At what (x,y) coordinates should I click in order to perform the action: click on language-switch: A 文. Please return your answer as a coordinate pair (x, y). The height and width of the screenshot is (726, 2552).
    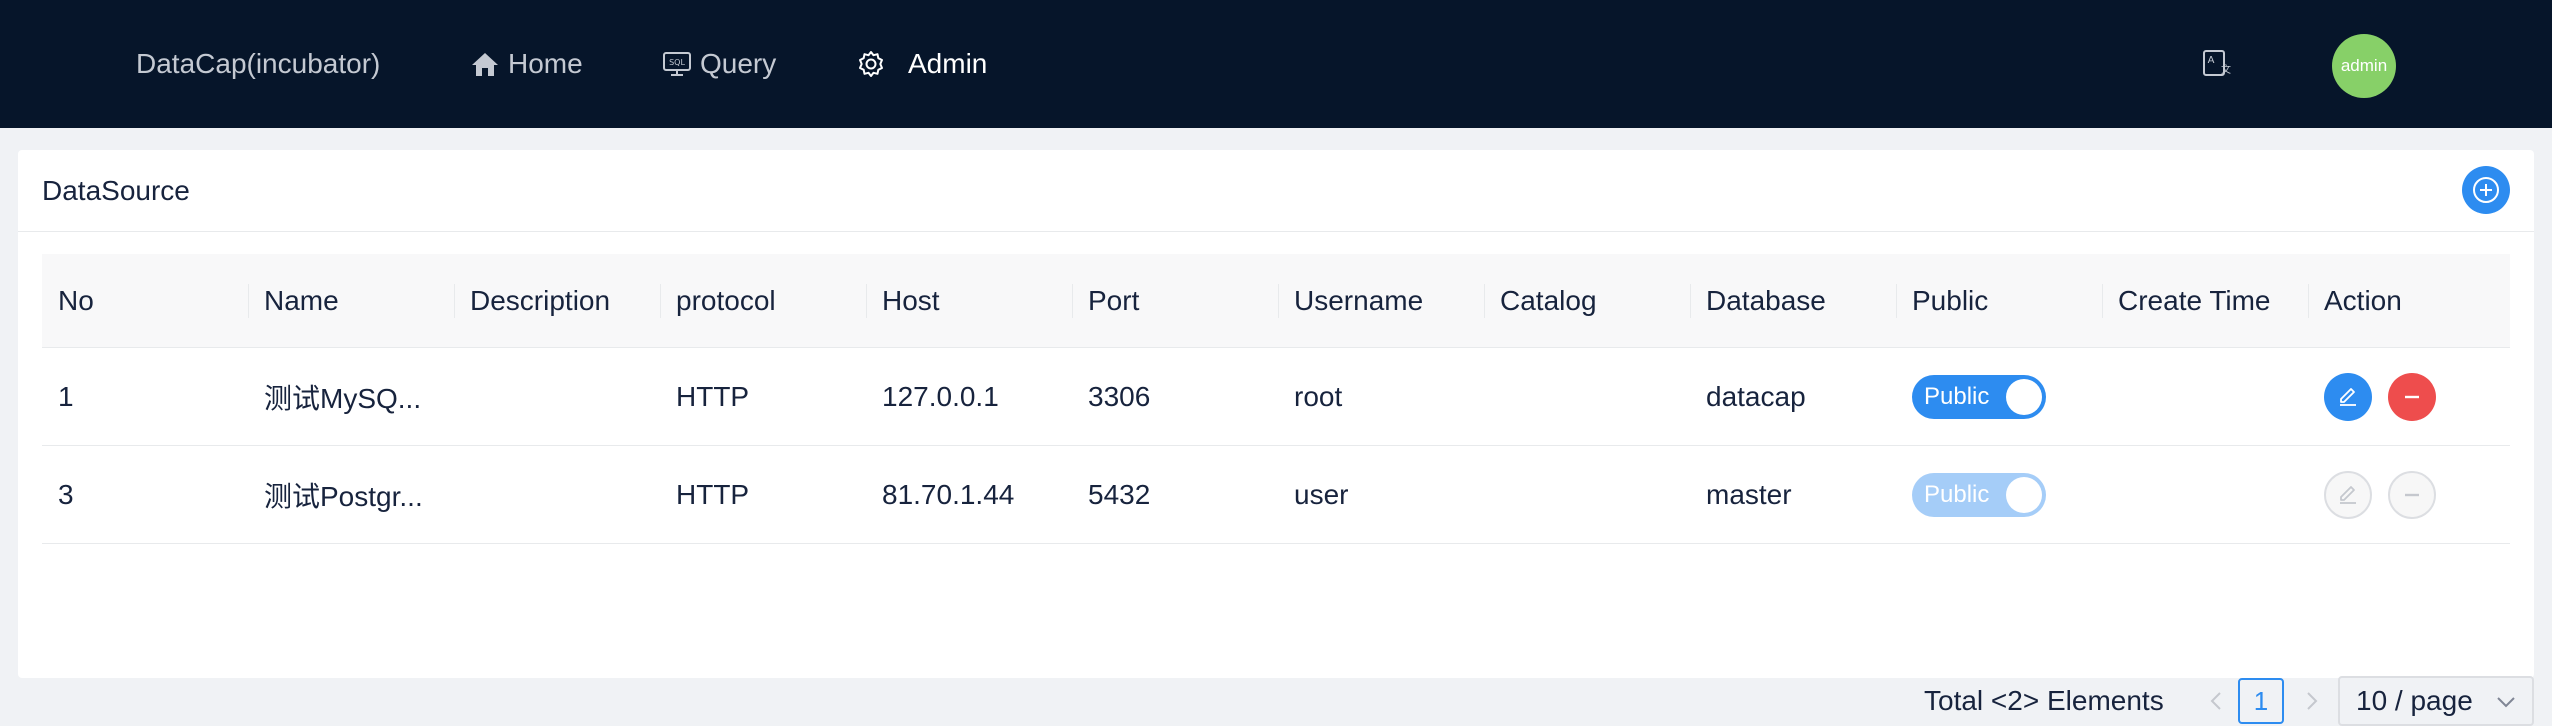
    Looking at the image, I should click on (2218, 64).